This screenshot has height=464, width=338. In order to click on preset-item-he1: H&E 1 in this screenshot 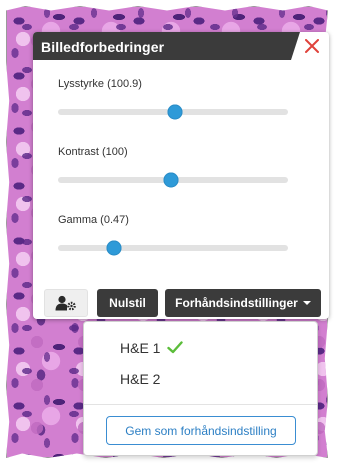, I will do `click(140, 348)`.